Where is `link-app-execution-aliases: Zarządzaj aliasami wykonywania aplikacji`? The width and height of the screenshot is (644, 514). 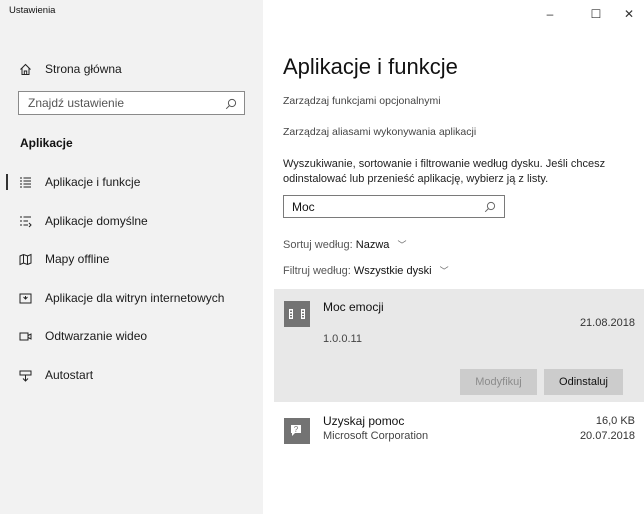
link-app-execution-aliases: Zarządzaj aliasami wykonywania aplikacji is located at coordinates (379, 132).